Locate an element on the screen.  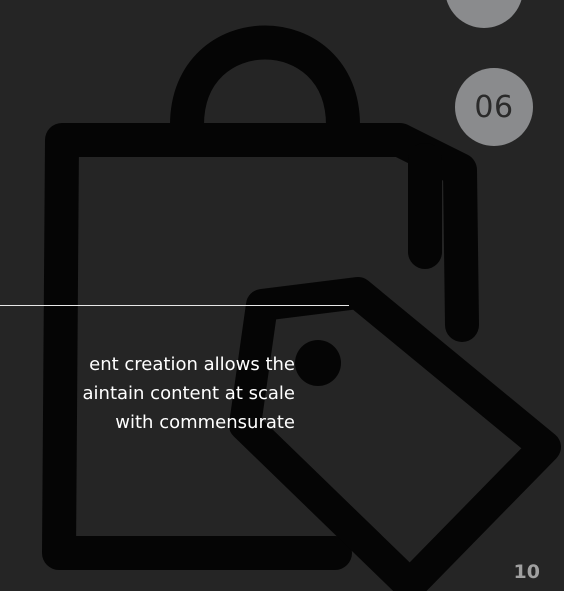
body-text-line: aintain content at scale is located at coordinates (188, 393).